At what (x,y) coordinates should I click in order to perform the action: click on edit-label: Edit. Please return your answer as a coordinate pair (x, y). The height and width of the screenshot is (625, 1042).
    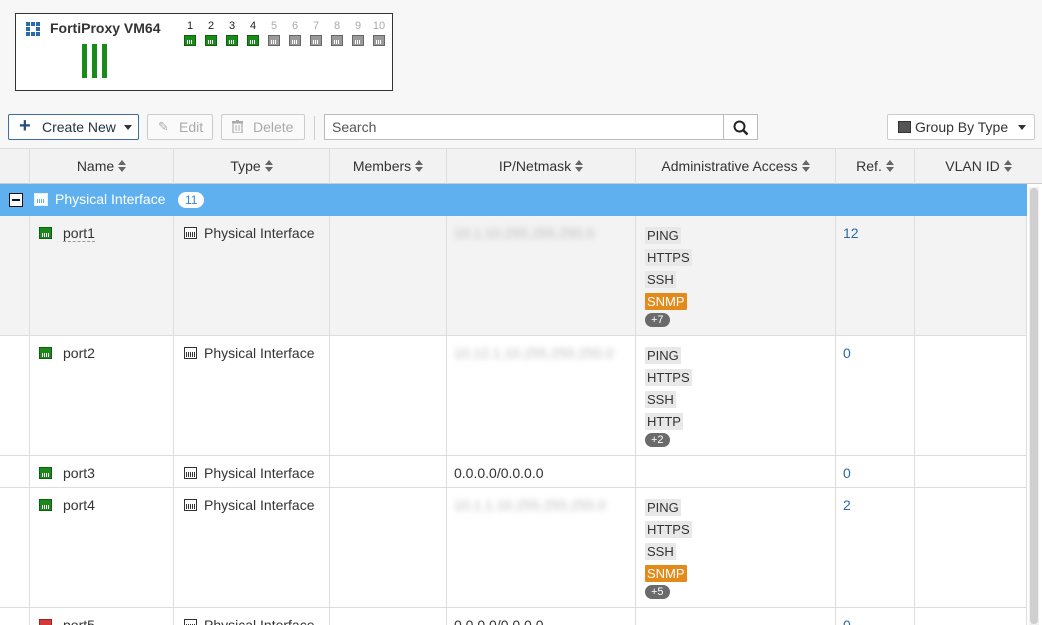
    Looking at the image, I should click on (191, 127).